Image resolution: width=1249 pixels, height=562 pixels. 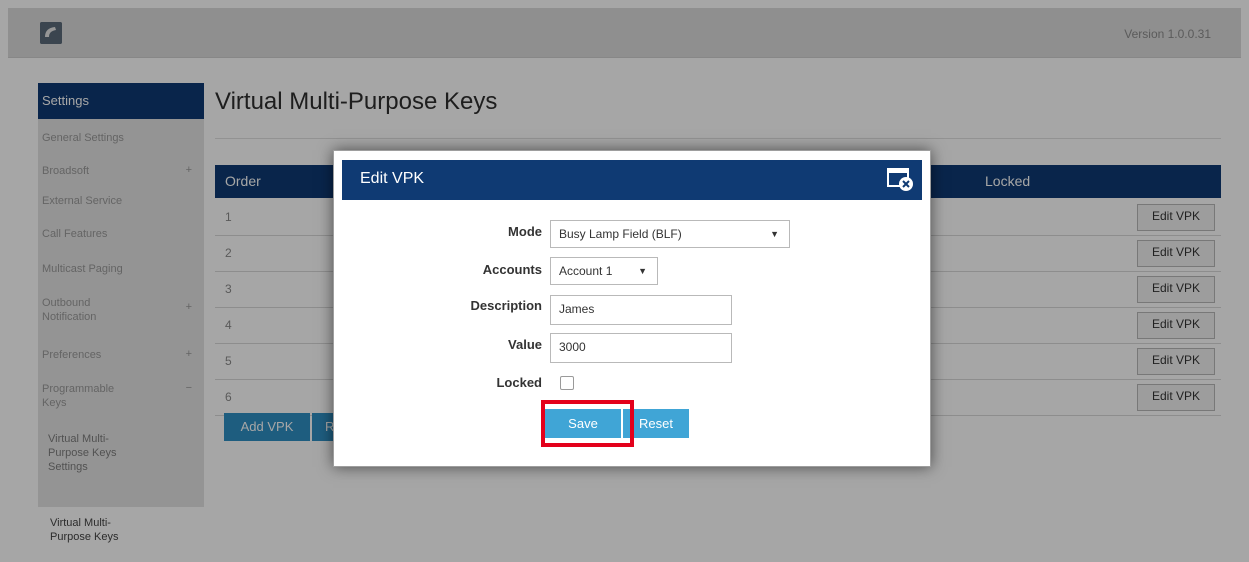 I want to click on accounts-select: Account 1 ▼, so click(x=604, y=271).